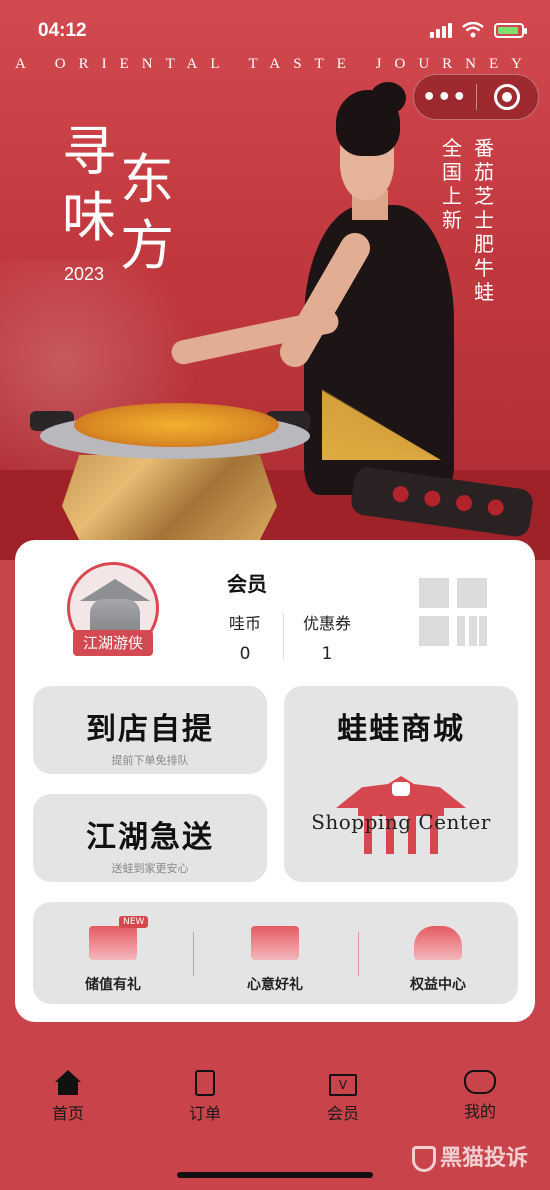 The height and width of the screenshot is (1190, 550). I want to click on member-level-badge: 江湖游侠, so click(113, 643).